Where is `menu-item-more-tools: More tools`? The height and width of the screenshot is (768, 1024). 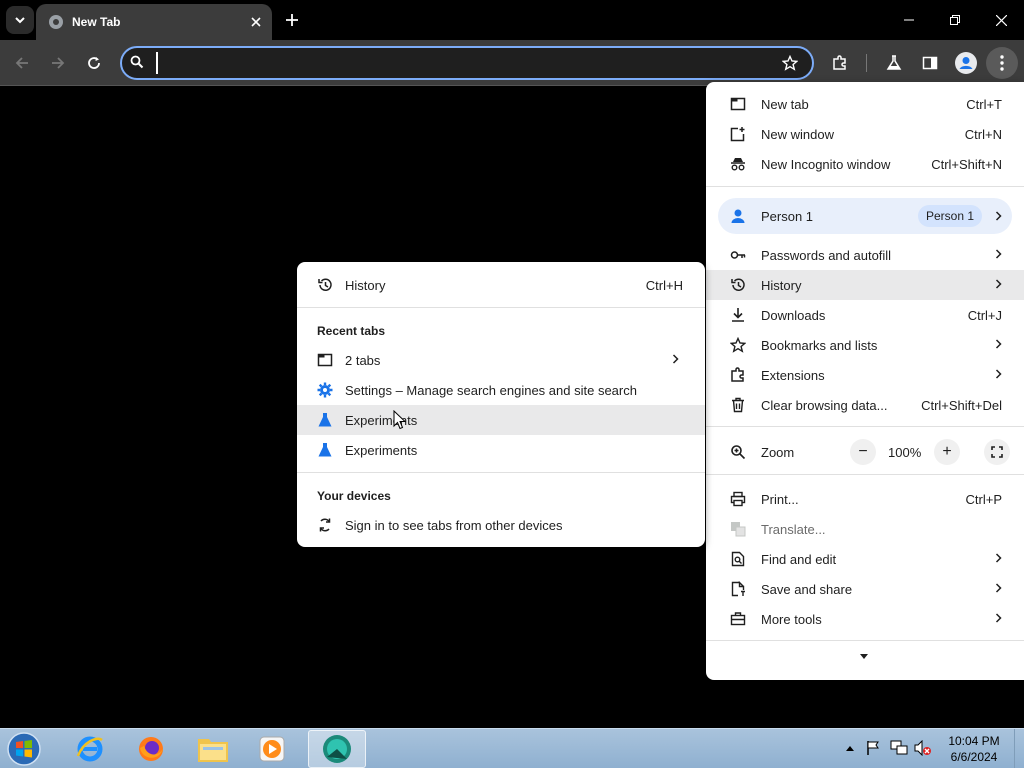 menu-item-more-tools: More tools is located at coordinates (865, 619).